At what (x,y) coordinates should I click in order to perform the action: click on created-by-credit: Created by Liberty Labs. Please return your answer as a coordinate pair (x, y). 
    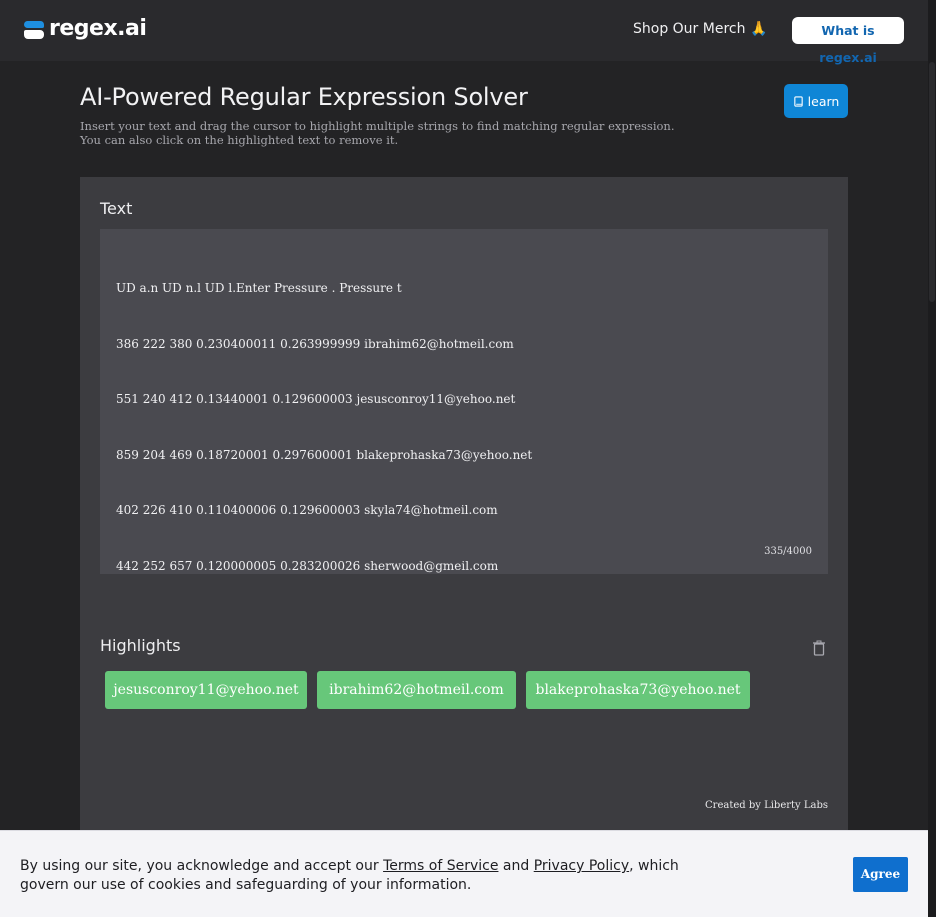
    Looking at the image, I should click on (766, 805).